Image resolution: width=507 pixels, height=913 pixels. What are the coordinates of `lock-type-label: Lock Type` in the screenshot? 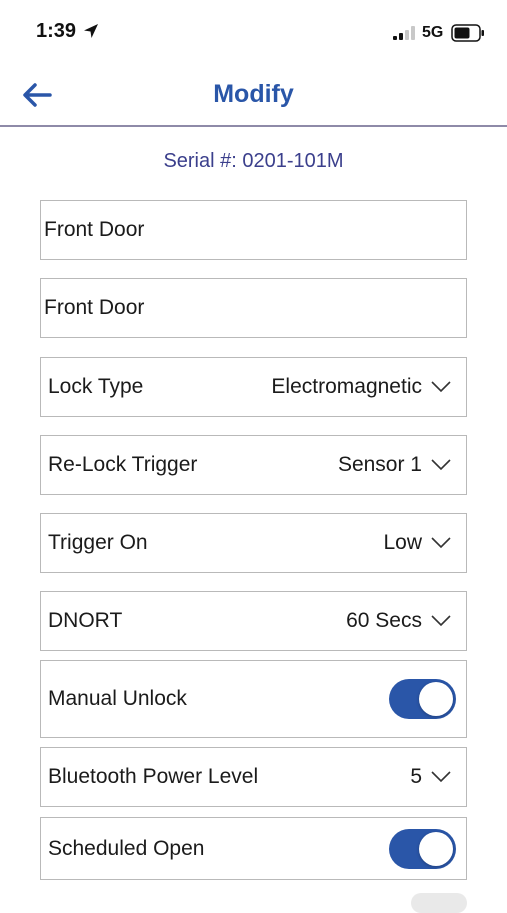 It's located at (96, 386).